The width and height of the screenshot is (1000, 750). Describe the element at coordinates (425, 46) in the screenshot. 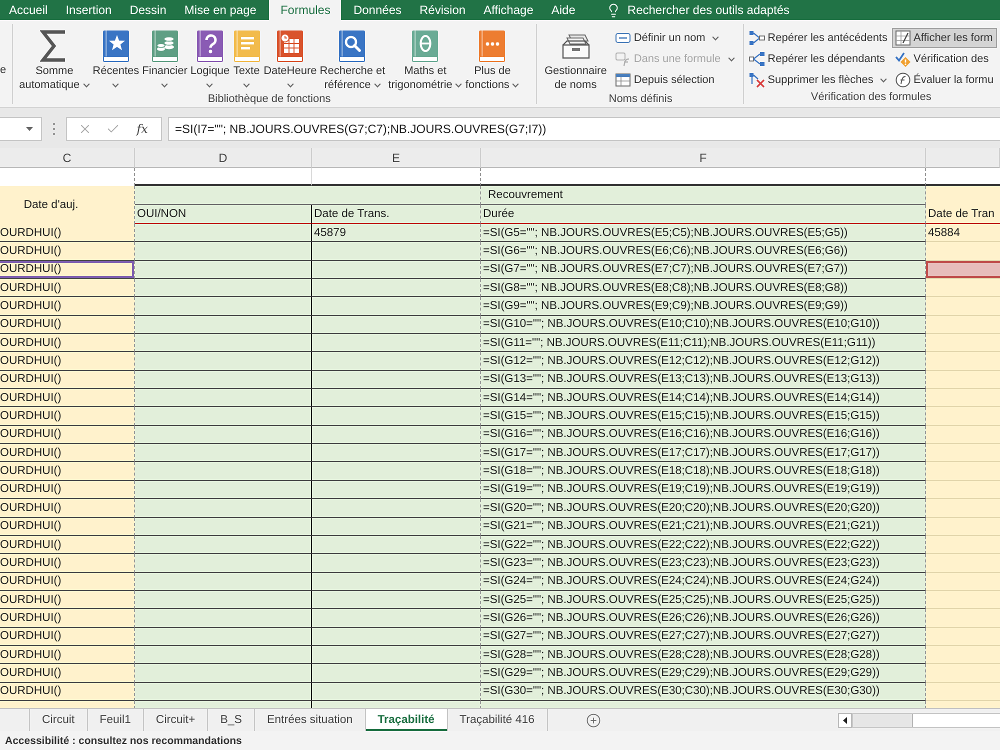

I see `theta-book-icon` at that location.